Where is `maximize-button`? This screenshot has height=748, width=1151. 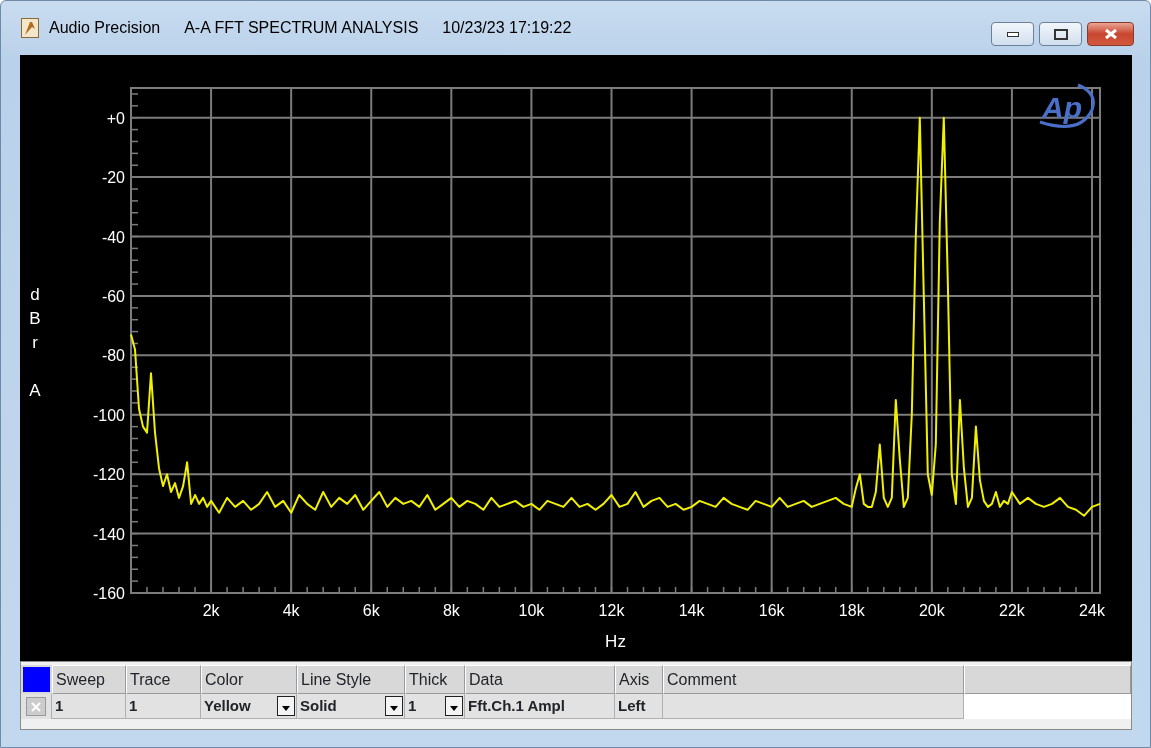 maximize-button is located at coordinates (1060, 34).